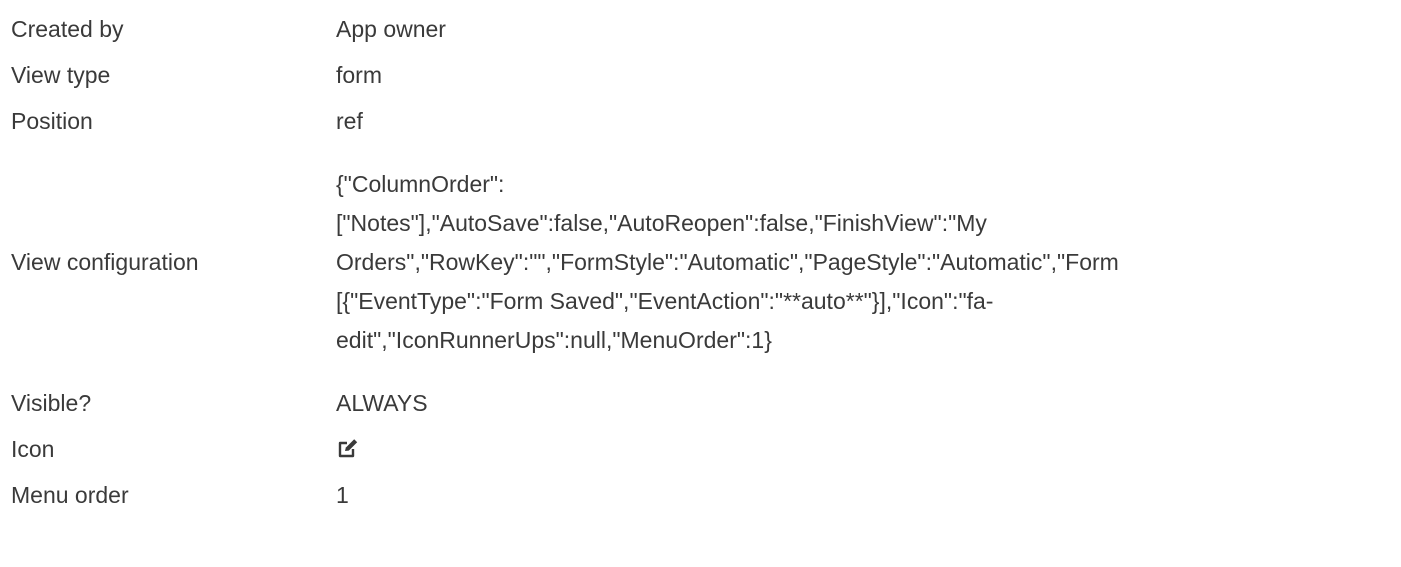 This screenshot has width=1401, height=567. I want to click on detail-row-icon: Icon, so click(700, 449).